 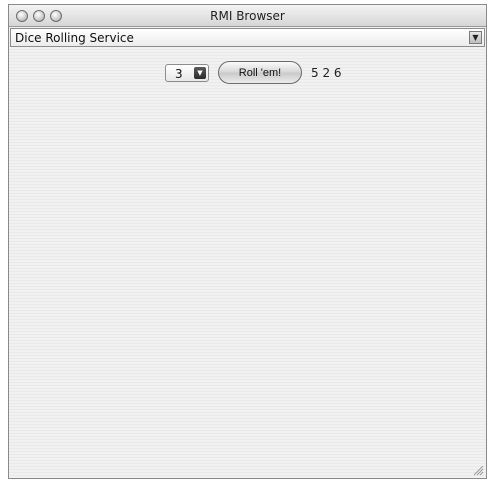 I want to click on dice-count-dropdown: 3 ▼, so click(x=187, y=73).